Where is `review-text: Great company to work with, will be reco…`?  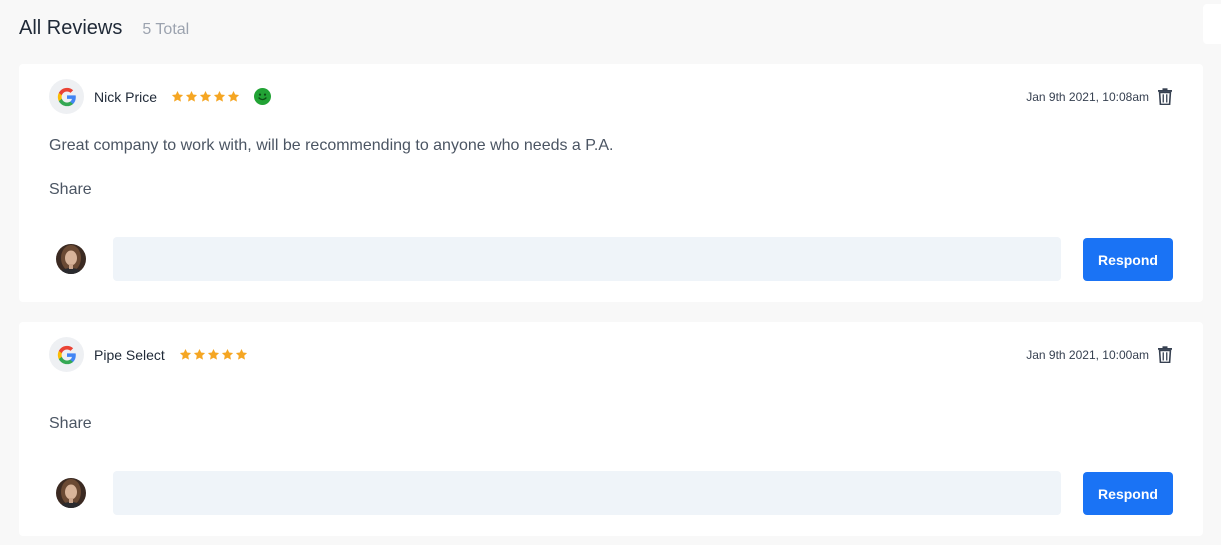
review-text: Great company to work with, will be reco… is located at coordinates (331, 145).